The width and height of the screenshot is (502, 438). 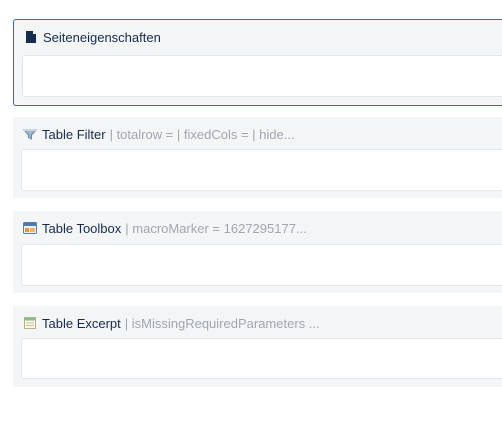 I want to click on toolbox-icon, so click(x=30, y=228).